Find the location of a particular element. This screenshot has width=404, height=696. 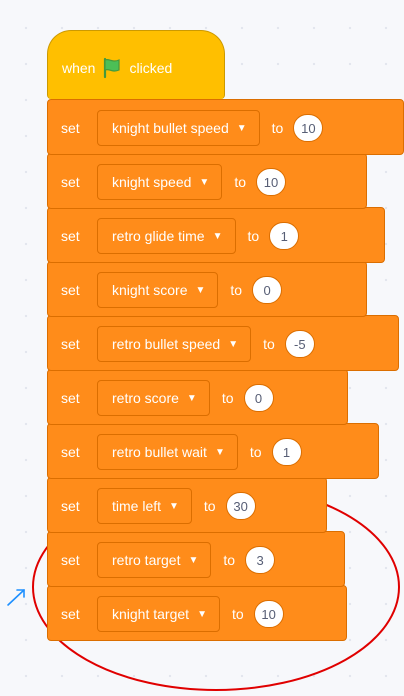

value-input: 3 is located at coordinates (260, 560).